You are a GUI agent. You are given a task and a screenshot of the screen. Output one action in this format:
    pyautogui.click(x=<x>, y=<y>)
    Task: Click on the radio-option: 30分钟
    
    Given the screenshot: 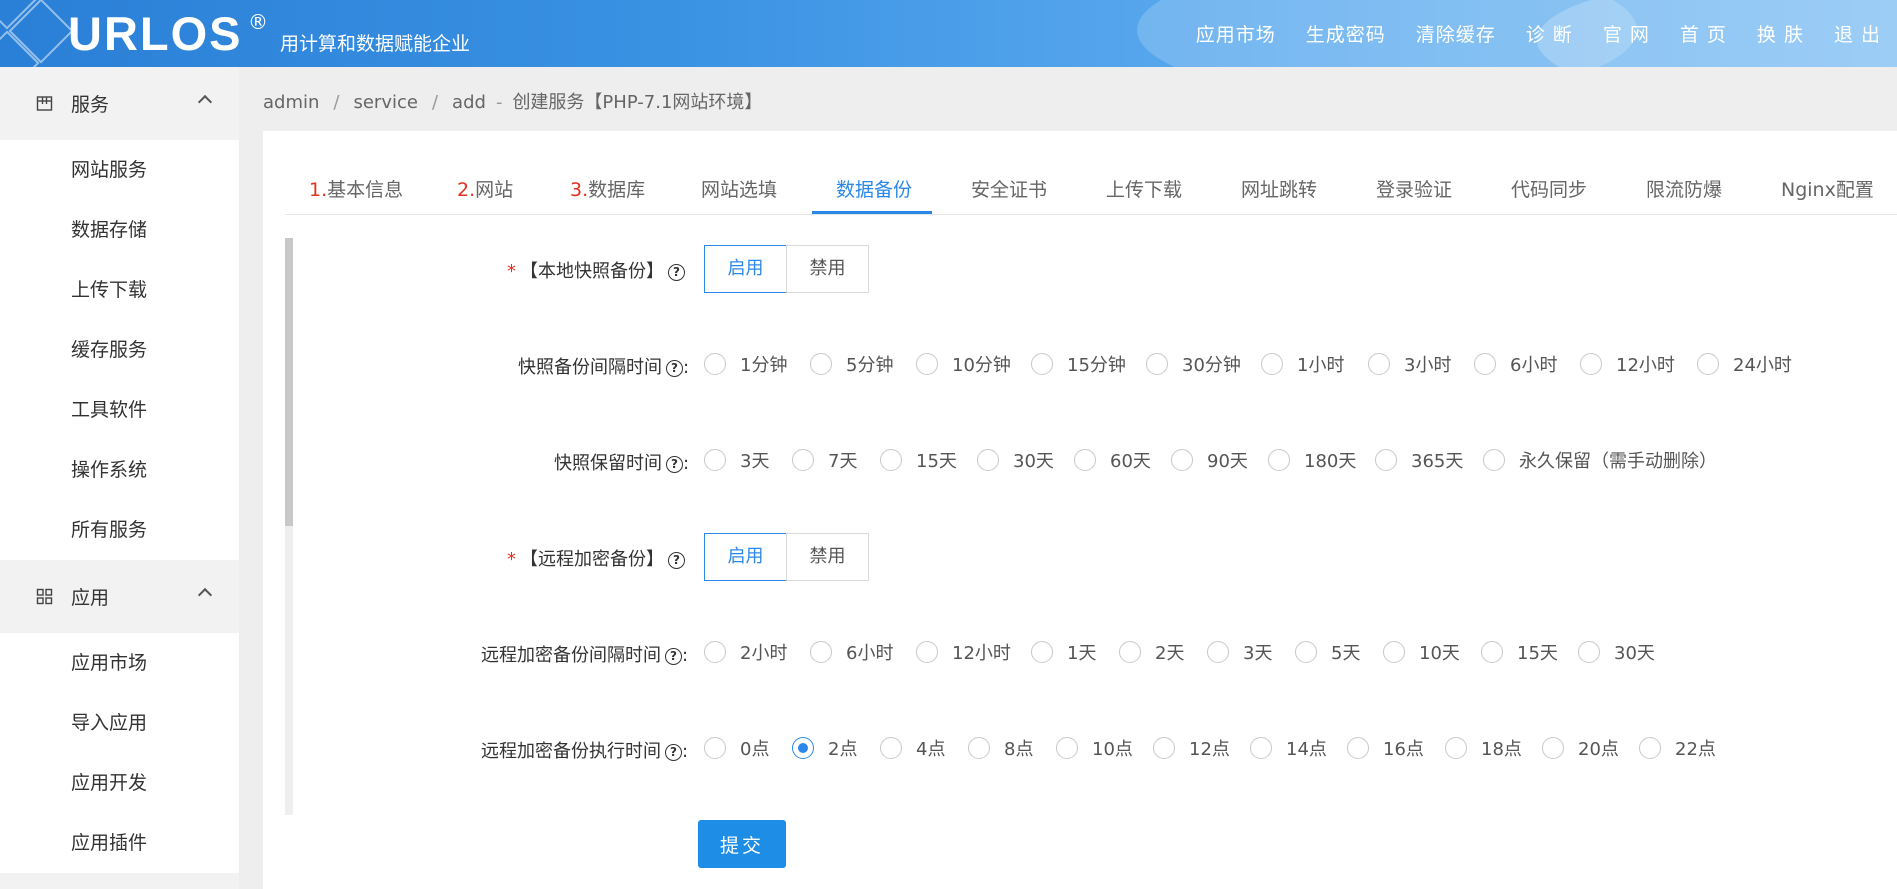 What is the action you would take?
    pyautogui.click(x=1193, y=364)
    